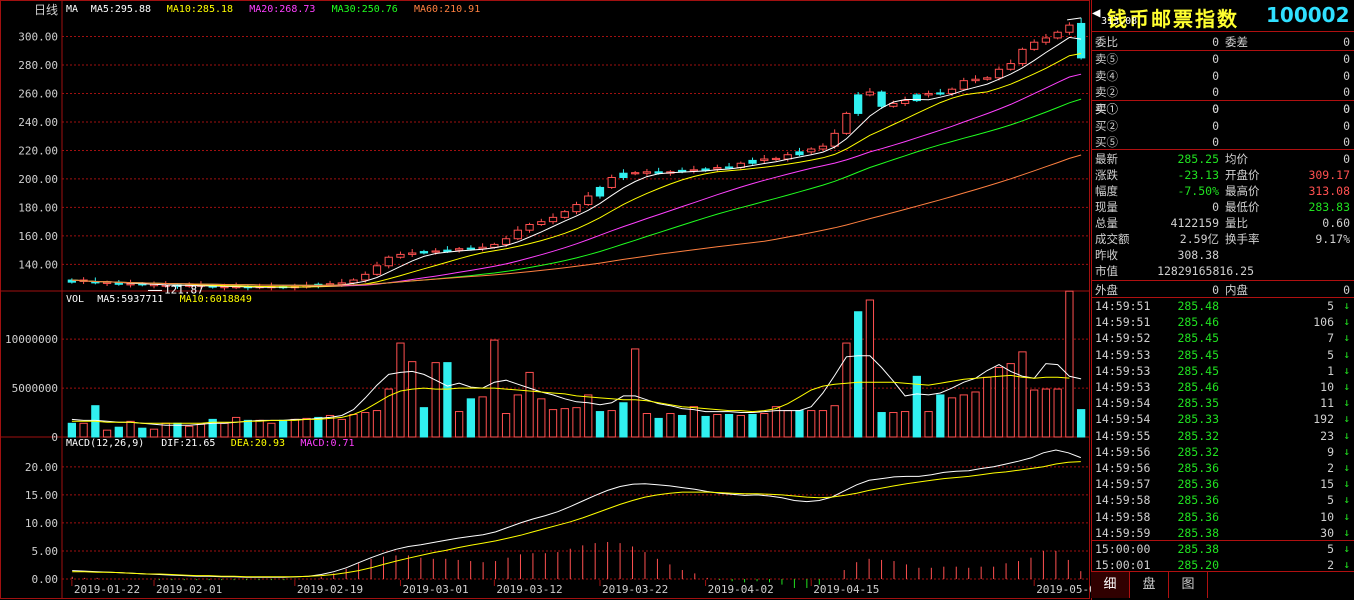 The image size is (1354, 600). What do you see at coordinates (1327, 484) in the screenshot?
I see `tick-volume: 15` at bounding box center [1327, 484].